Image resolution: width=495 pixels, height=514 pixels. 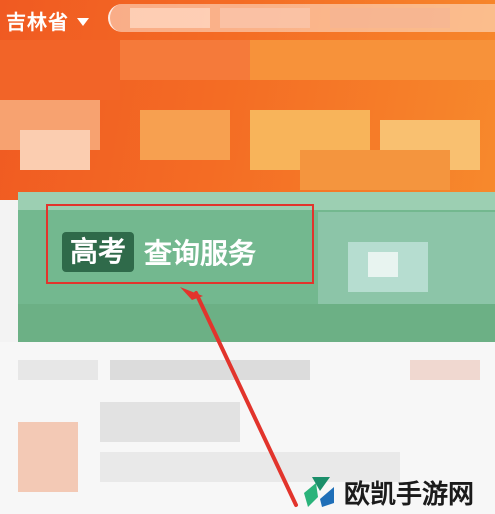 What do you see at coordinates (239, 397) in the screenshot?
I see `arrow-icon` at bounding box center [239, 397].